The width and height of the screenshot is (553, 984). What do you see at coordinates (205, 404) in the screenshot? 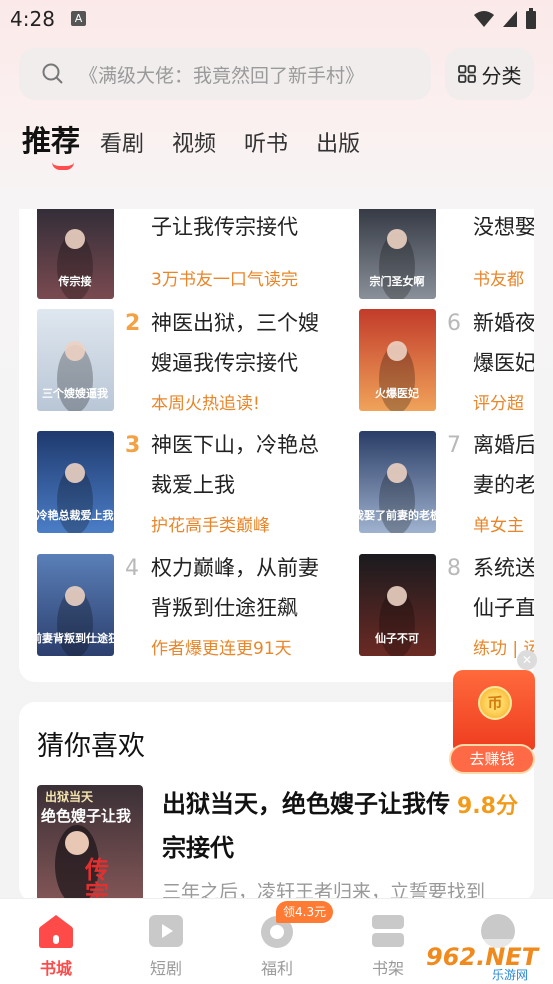
I see `book-tag: 本周火热追读!` at bounding box center [205, 404].